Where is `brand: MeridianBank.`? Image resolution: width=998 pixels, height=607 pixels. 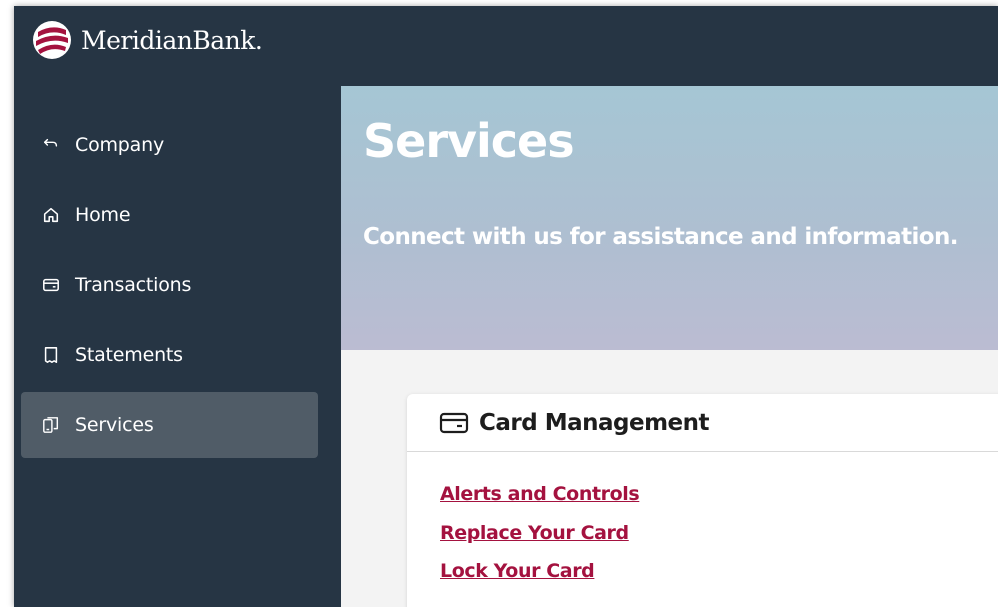
brand: MeridianBank. is located at coordinates (147, 40).